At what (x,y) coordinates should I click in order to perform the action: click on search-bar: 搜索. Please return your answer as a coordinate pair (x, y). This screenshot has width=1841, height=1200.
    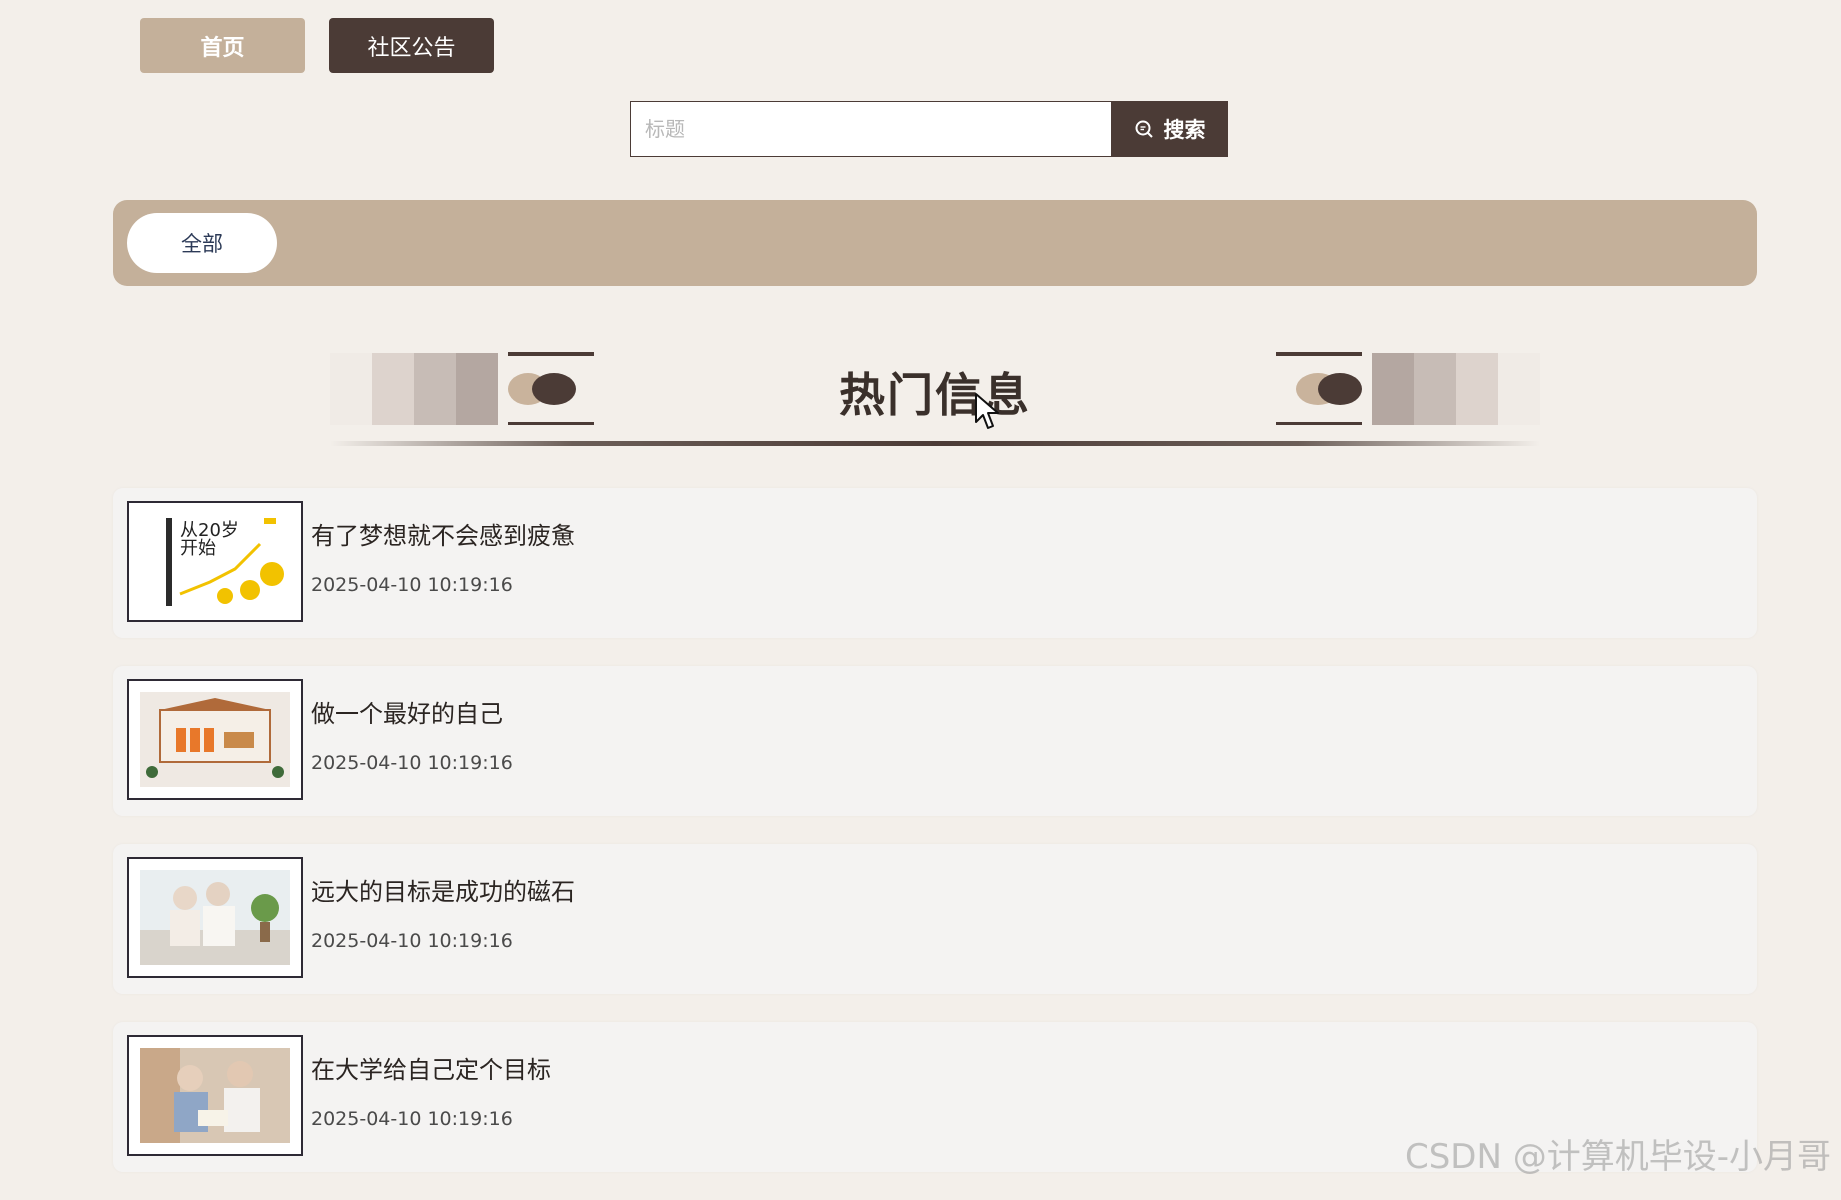
    Looking at the image, I should click on (929, 129).